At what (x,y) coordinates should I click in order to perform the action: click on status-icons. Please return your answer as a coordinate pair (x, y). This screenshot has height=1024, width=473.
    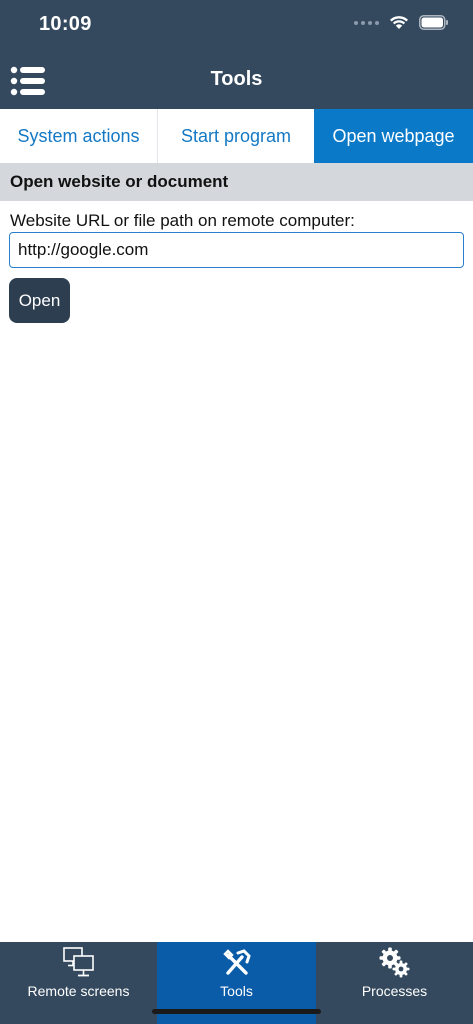
    Looking at the image, I should click on (401, 22).